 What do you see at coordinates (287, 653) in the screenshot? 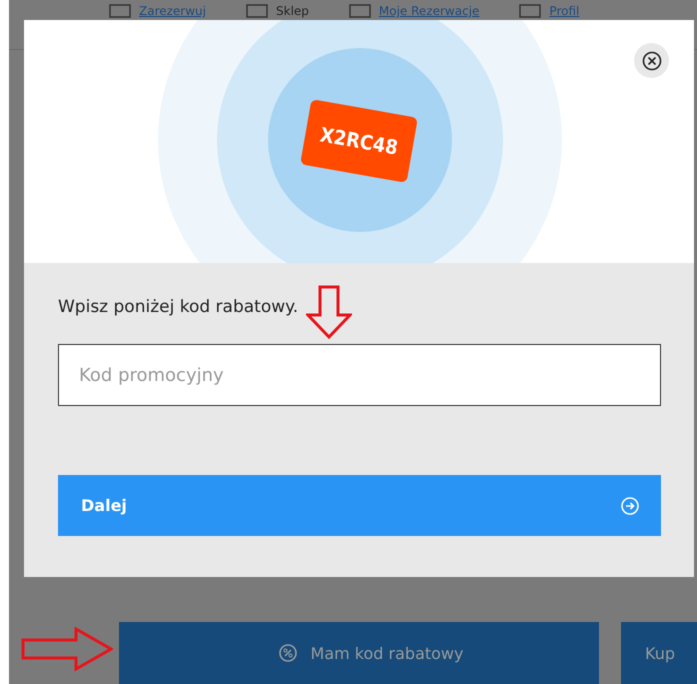
I see `percent-circle-icon` at bounding box center [287, 653].